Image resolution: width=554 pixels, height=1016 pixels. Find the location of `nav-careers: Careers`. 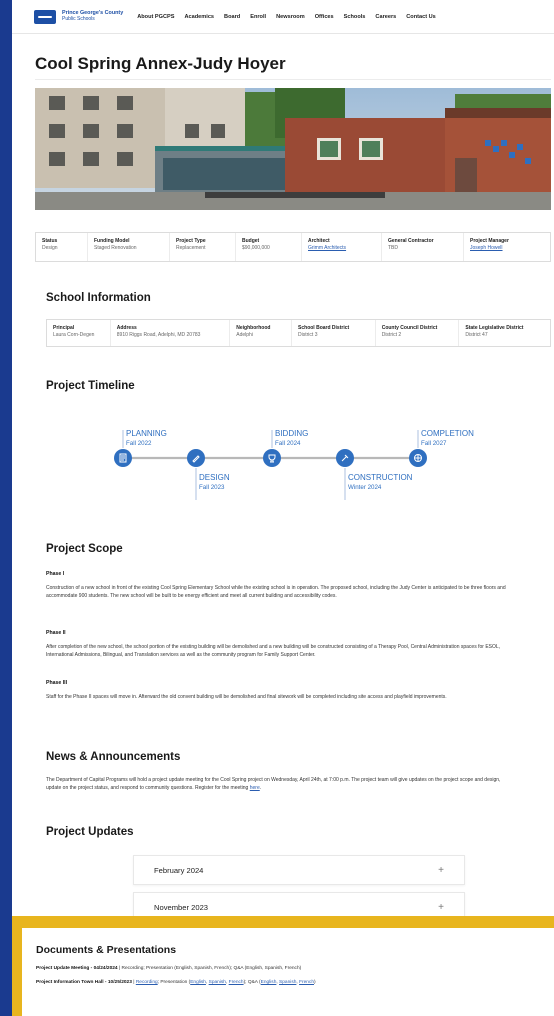

nav-careers: Careers is located at coordinates (385, 17).